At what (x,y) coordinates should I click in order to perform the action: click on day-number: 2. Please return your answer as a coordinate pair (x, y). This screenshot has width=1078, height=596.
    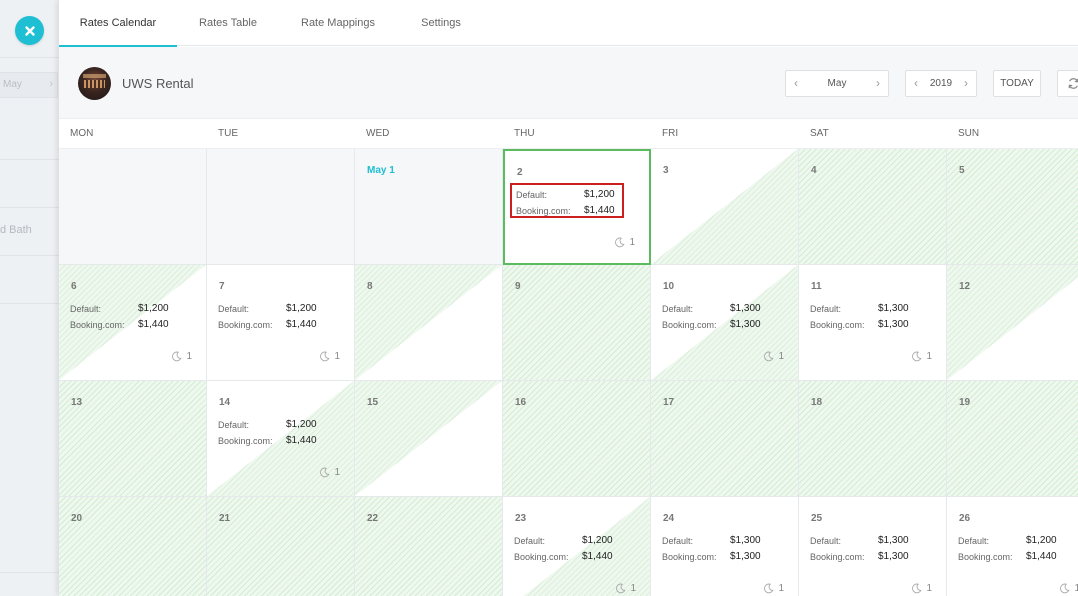
    Looking at the image, I should click on (520, 172).